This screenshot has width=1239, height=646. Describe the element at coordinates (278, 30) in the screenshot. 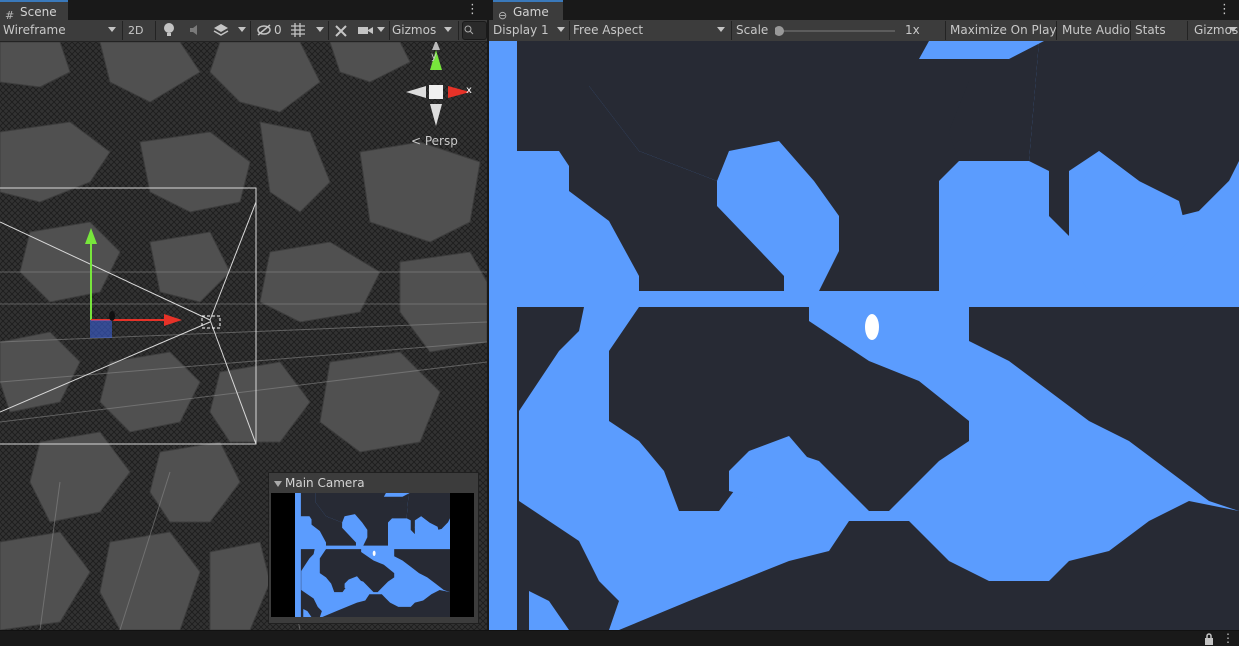

I see `hidden-count: 0` at that location.